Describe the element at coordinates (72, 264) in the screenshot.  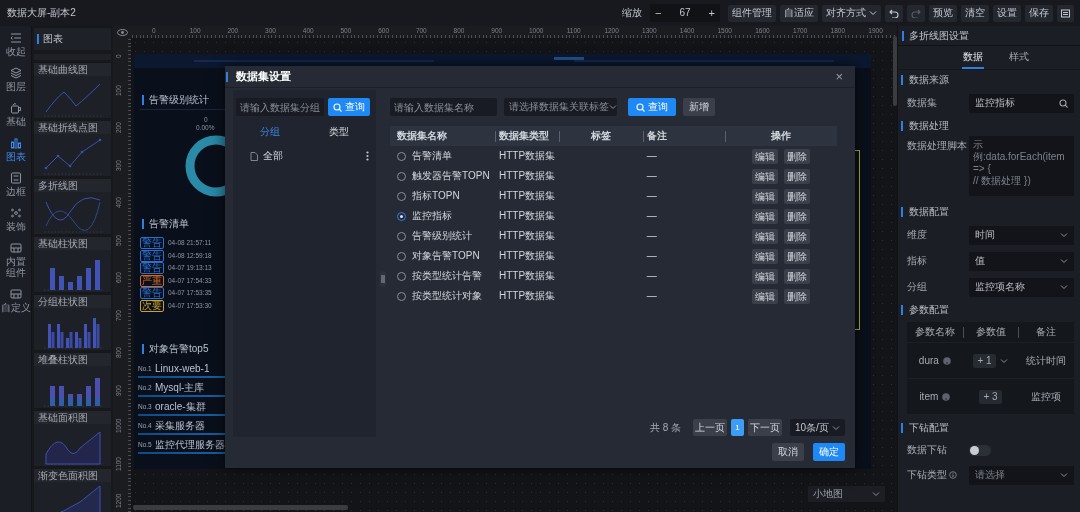
I see `chart-card: 基础柱状图` at that location.